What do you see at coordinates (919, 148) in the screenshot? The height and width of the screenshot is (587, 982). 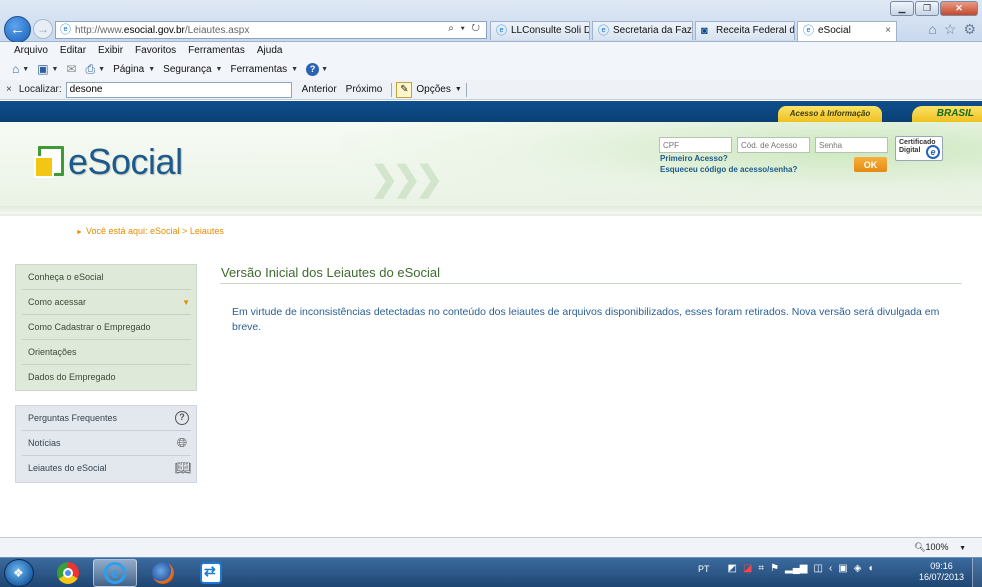 I see `certificado-digital-button: Certificado Digital e` at bounding box center [919, 148].